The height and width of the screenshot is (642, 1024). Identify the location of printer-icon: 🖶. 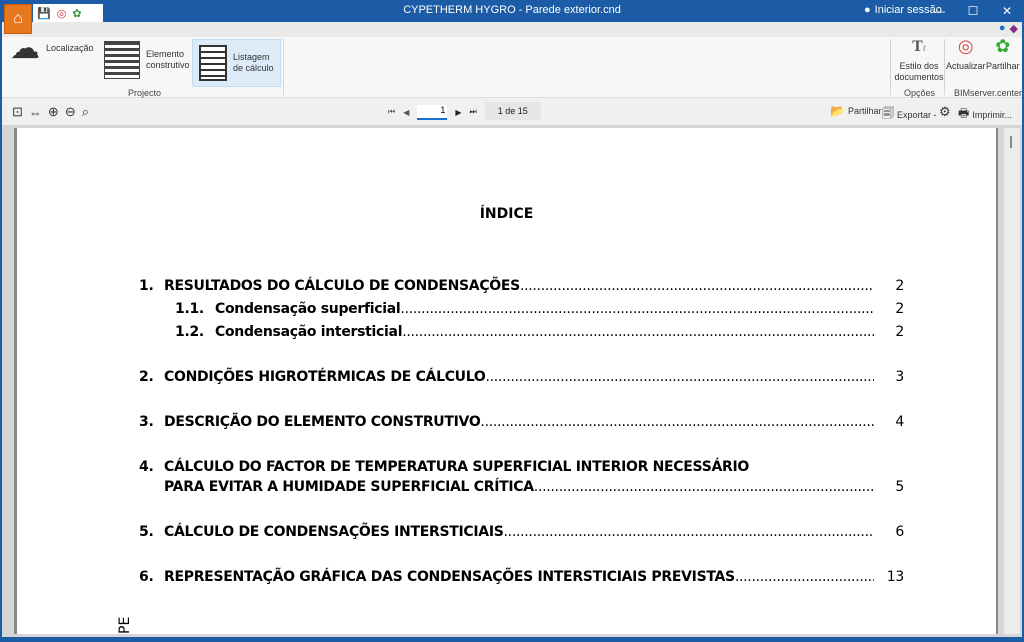
(964, 113).